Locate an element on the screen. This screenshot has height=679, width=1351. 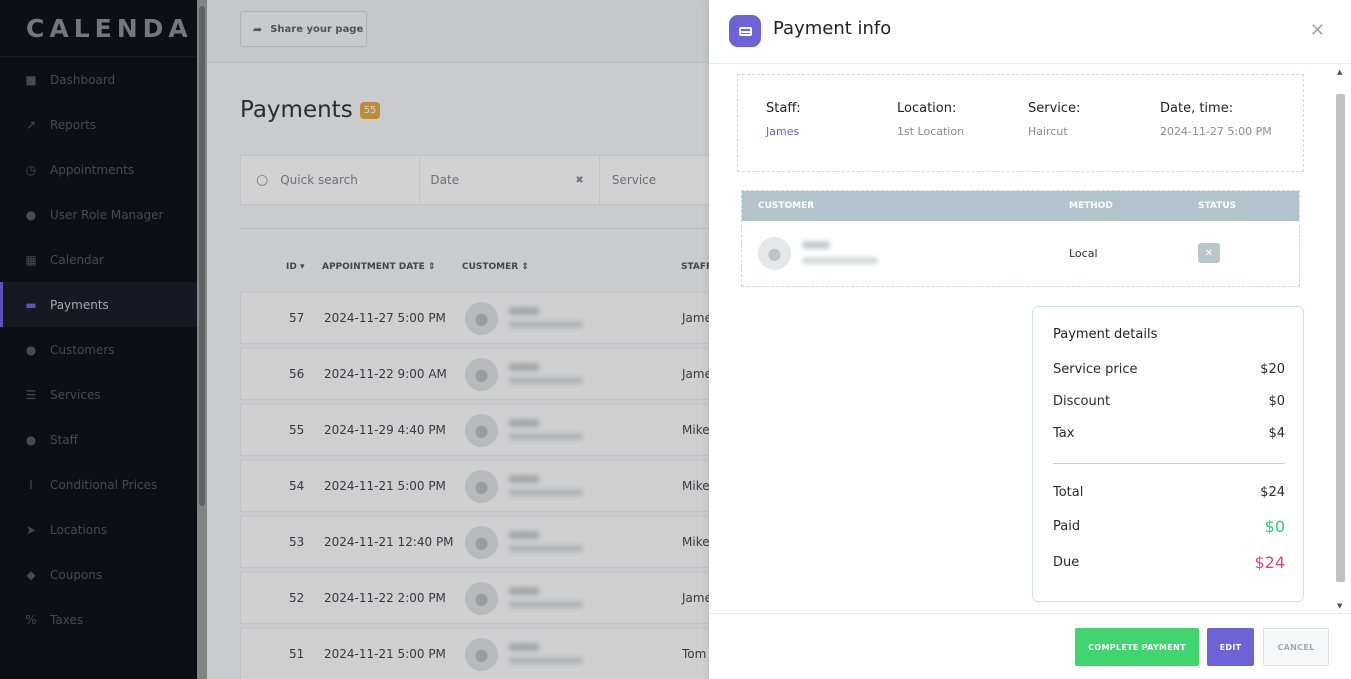
close-icon: ✕ is located at coordinates (1317, 30).